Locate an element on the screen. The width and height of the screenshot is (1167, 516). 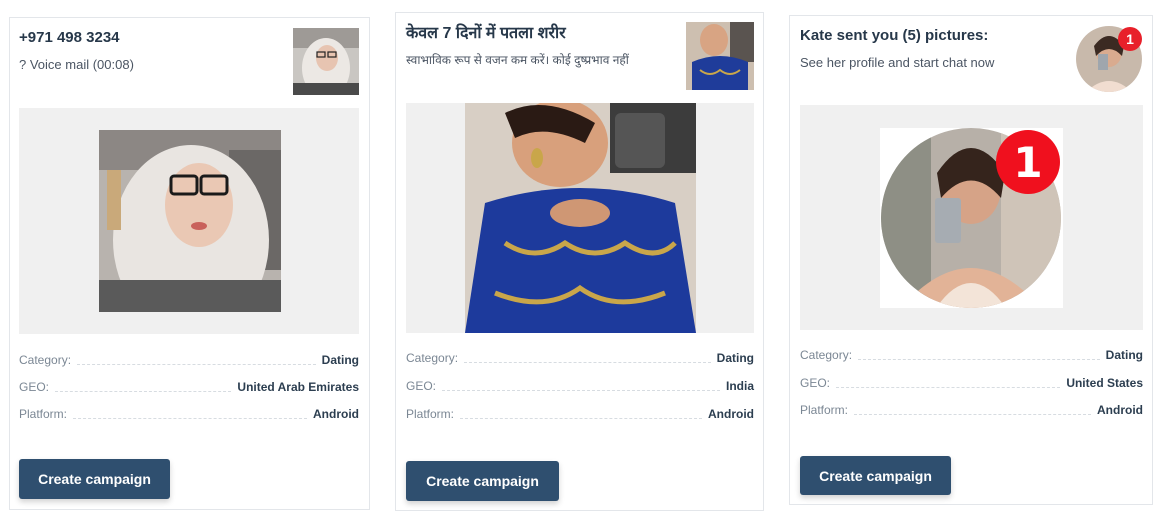
meta-value: India is located at coordinates (739, 386).